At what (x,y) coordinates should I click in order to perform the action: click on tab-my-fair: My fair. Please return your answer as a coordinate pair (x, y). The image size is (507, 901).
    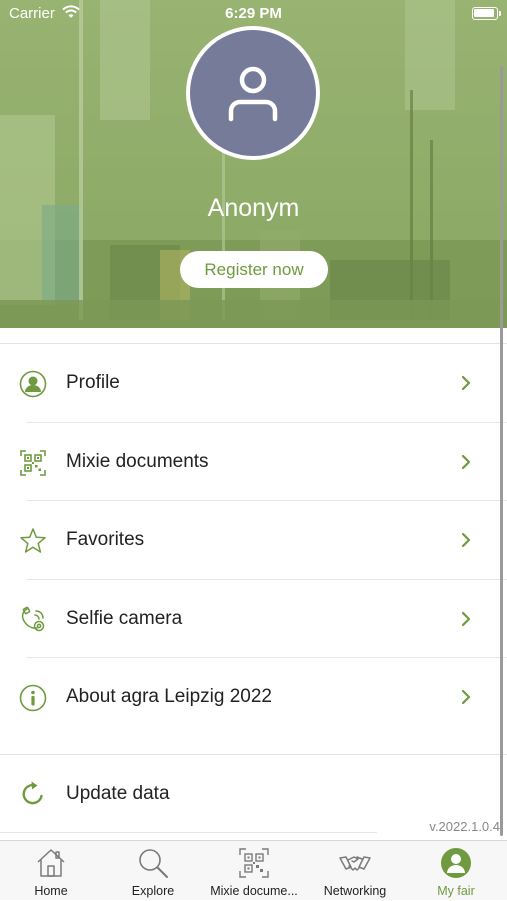
    Looking at the image, I should click on (456, 871).